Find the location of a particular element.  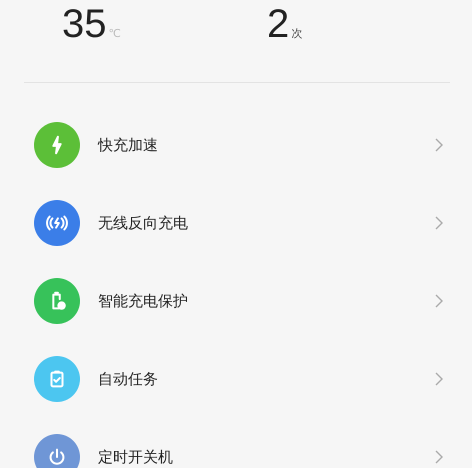

row-label: 无线反向充电 is located at coordinates (143, 223).